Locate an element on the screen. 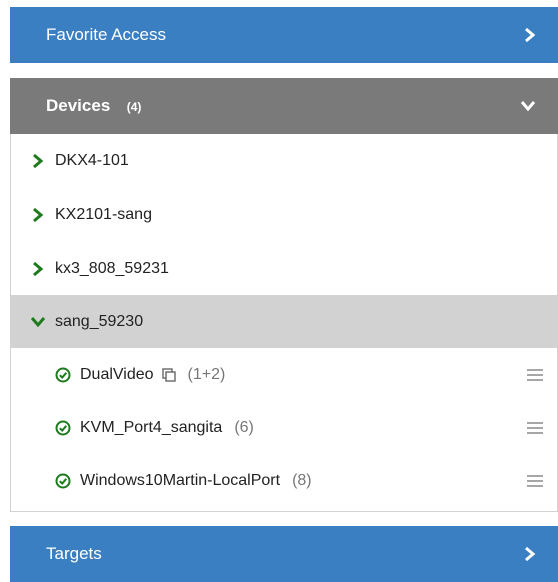 Image resolution: width=558 pixels, height=582 pixels. targets-header: Targets is located at coordinates (284, 554).